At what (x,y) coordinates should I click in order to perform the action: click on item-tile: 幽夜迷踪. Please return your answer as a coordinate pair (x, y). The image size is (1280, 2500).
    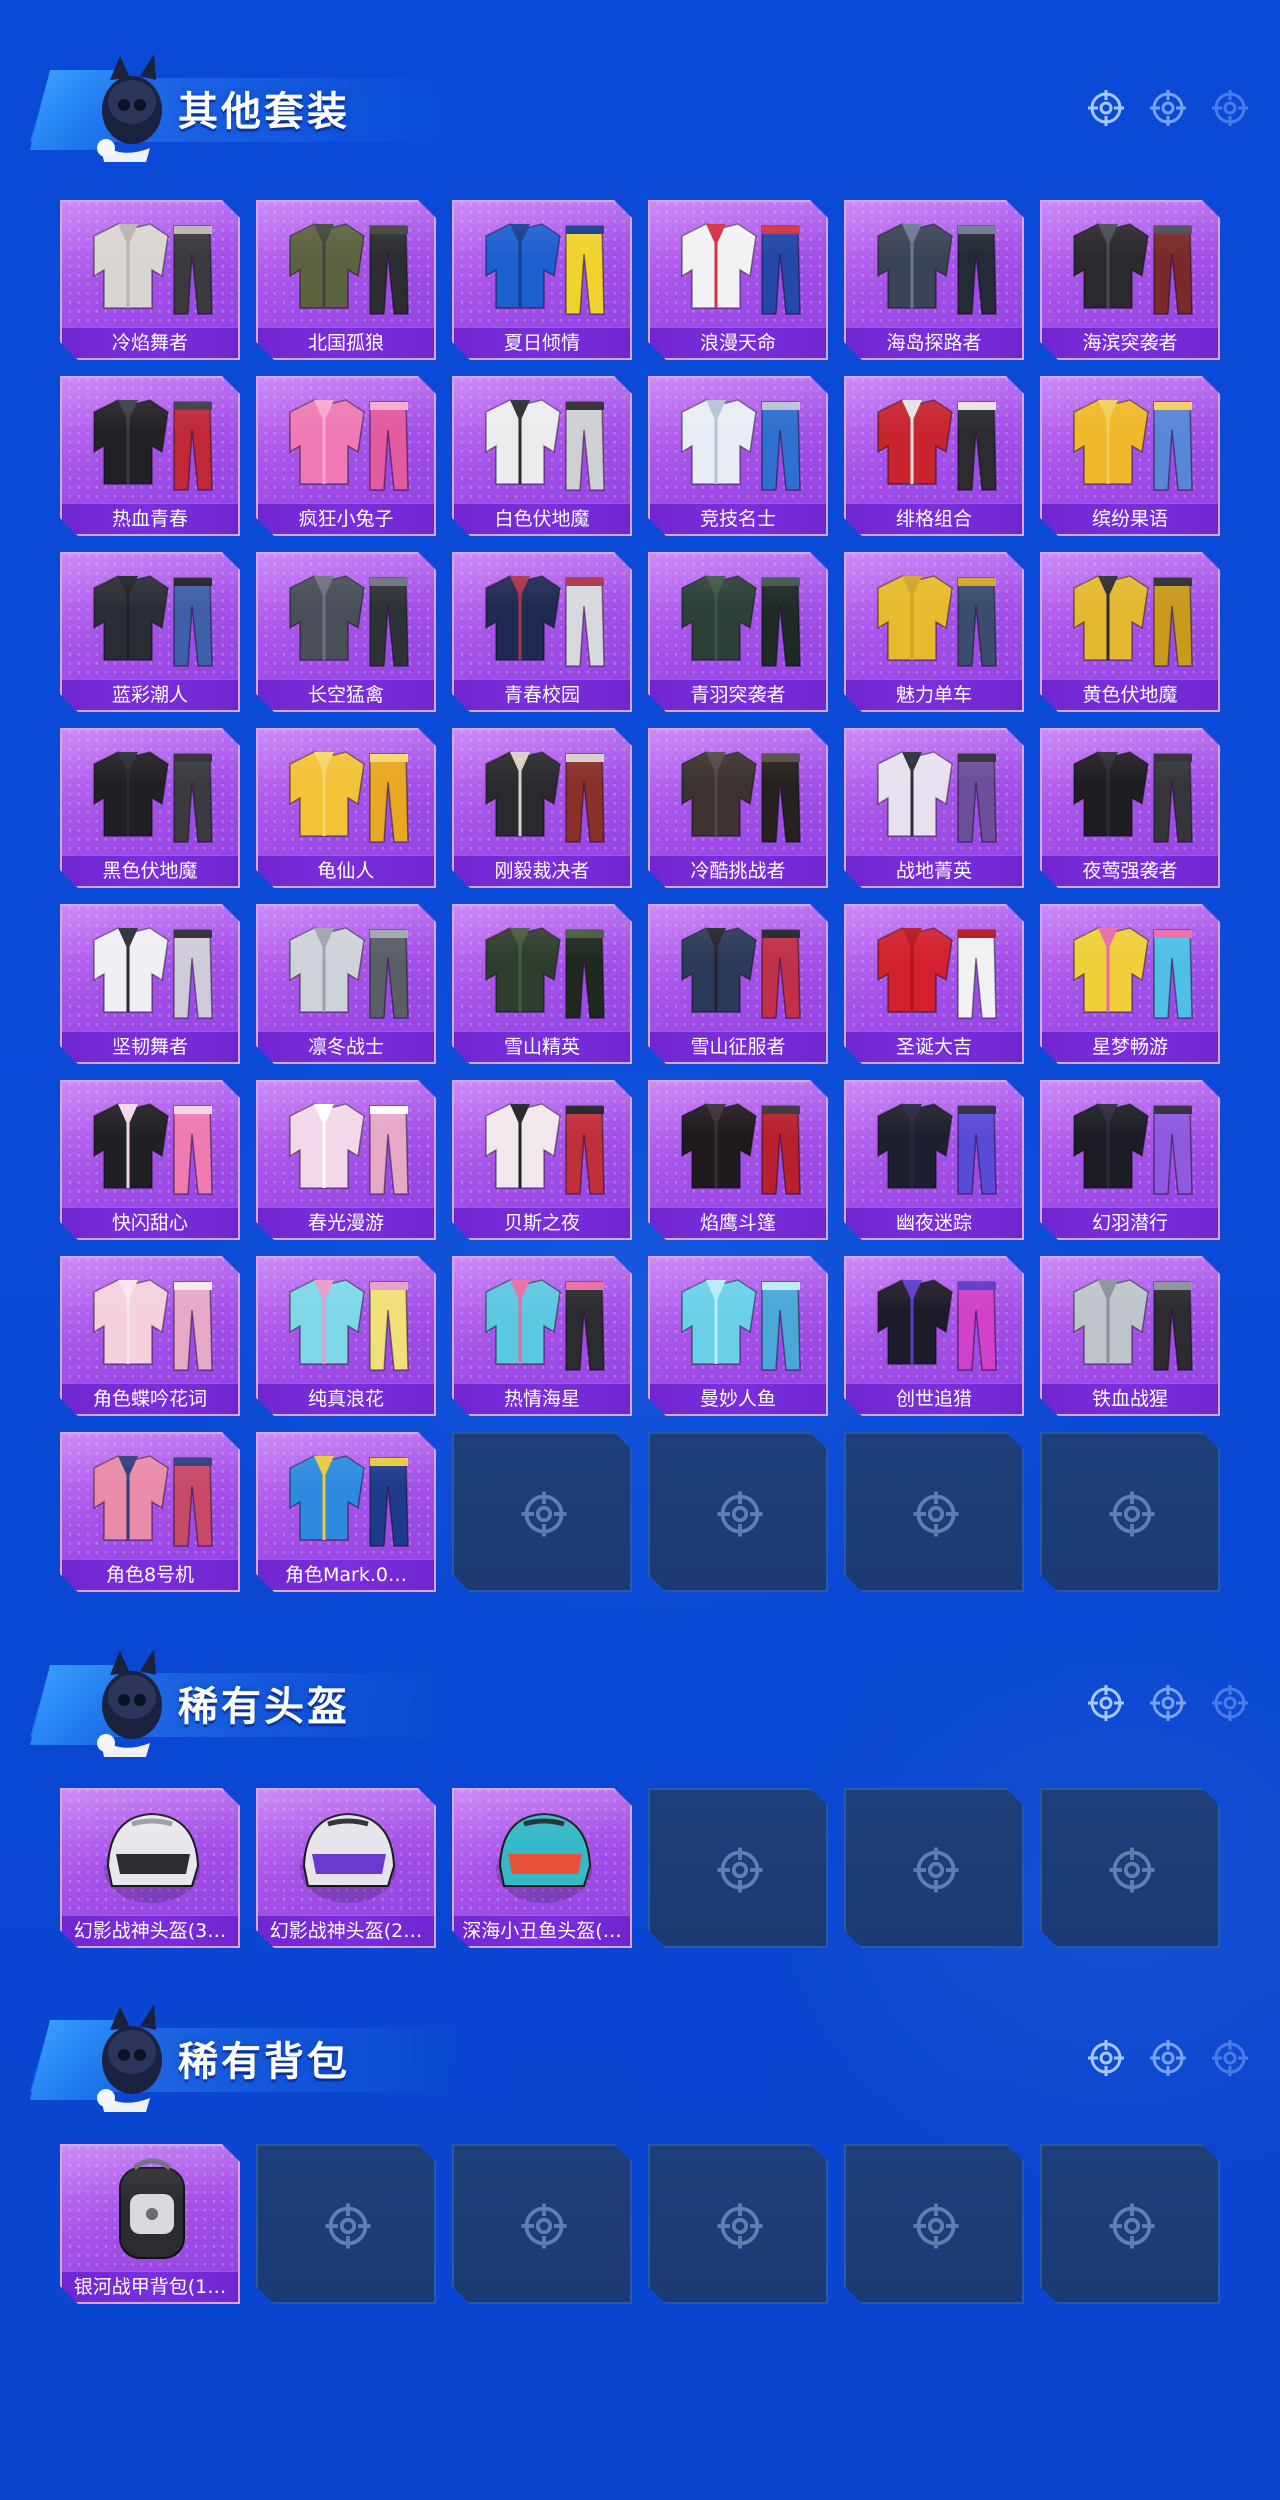
    Looking at the image, I should click on (934, 1160).